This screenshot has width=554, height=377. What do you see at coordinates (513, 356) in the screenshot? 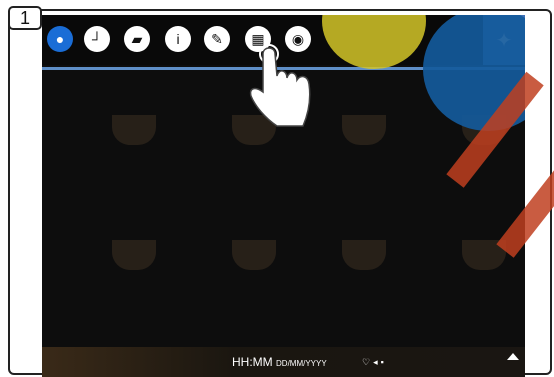
I see `expand-up-icon` at bounding box center [513, 356].